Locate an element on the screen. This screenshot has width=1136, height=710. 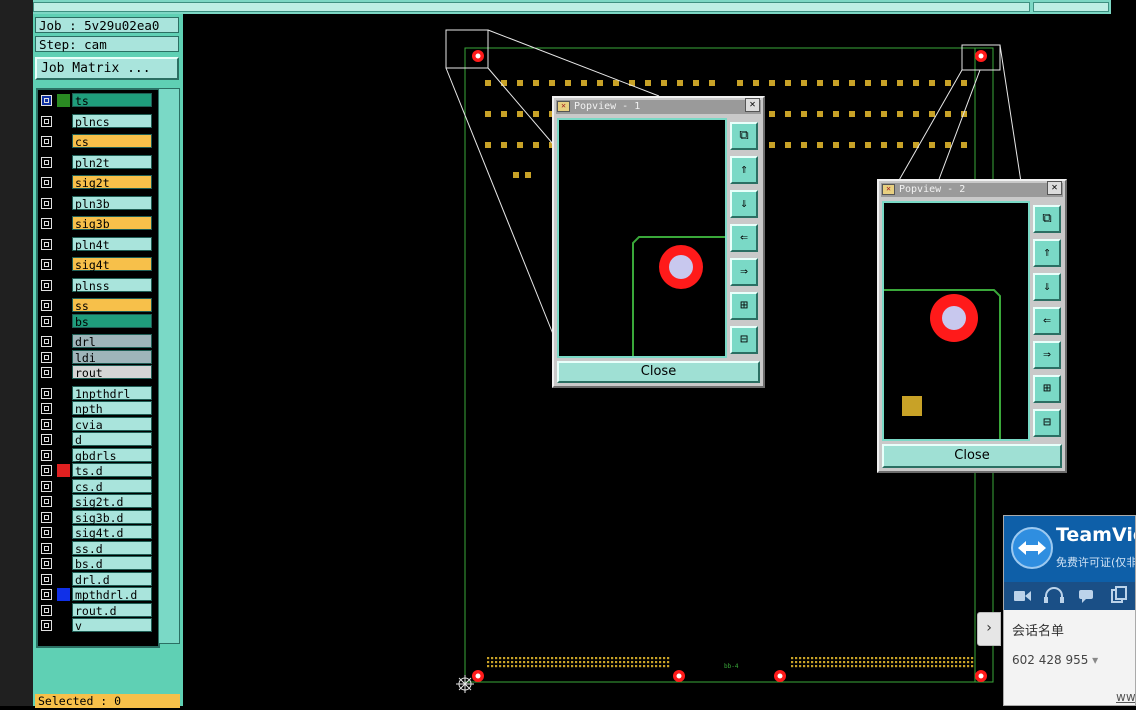
layer-row-ss: ss is located at coordinates (97, 305).